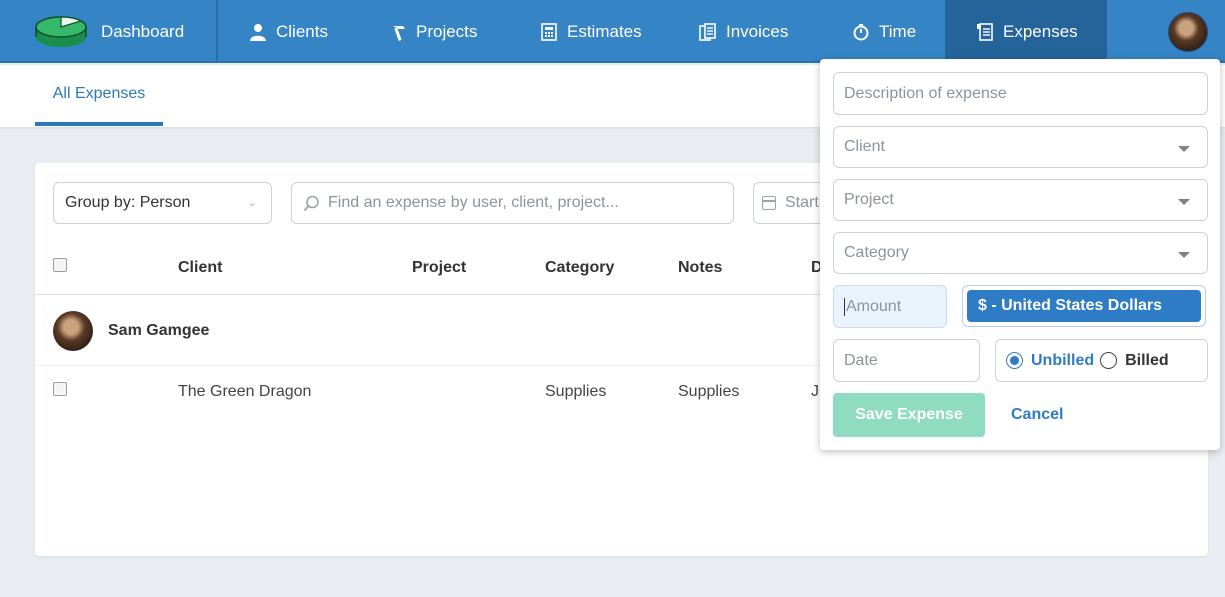 The image size is (1225, 597). I want to click on nav-time: Time, so click(883, 31).